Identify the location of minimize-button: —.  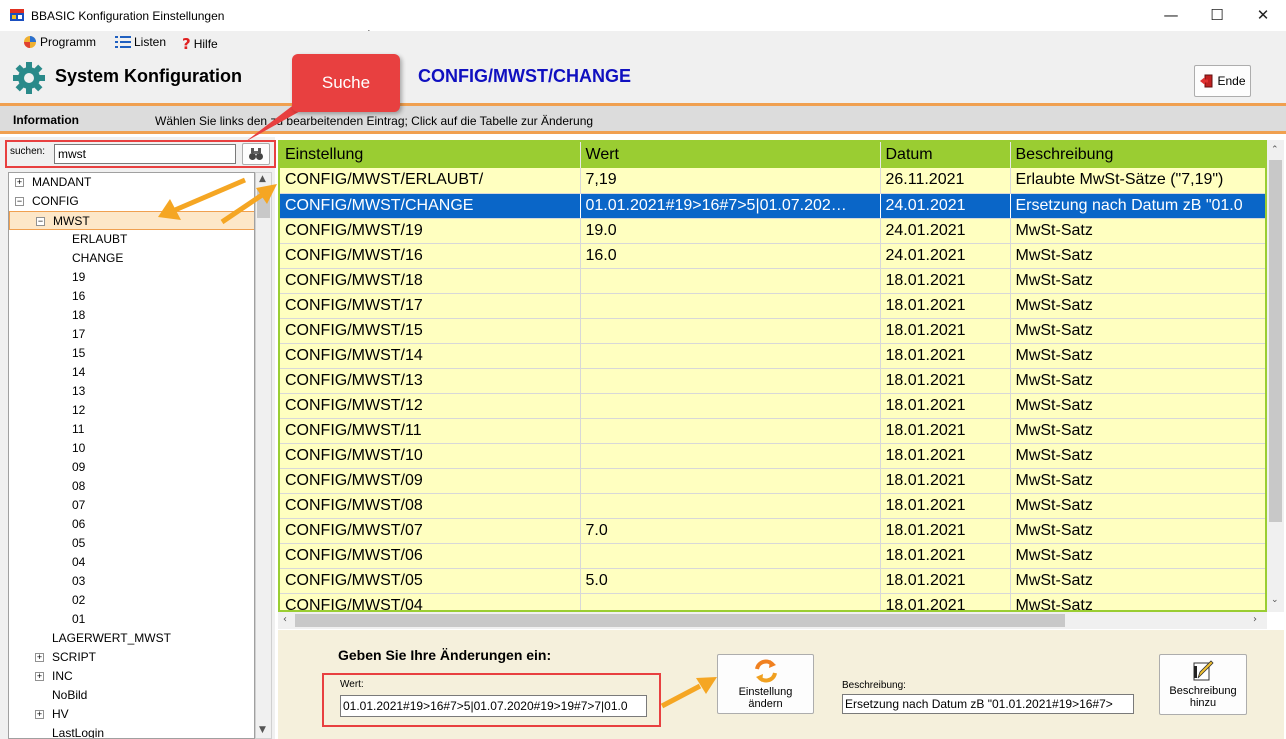
(1171, 15).